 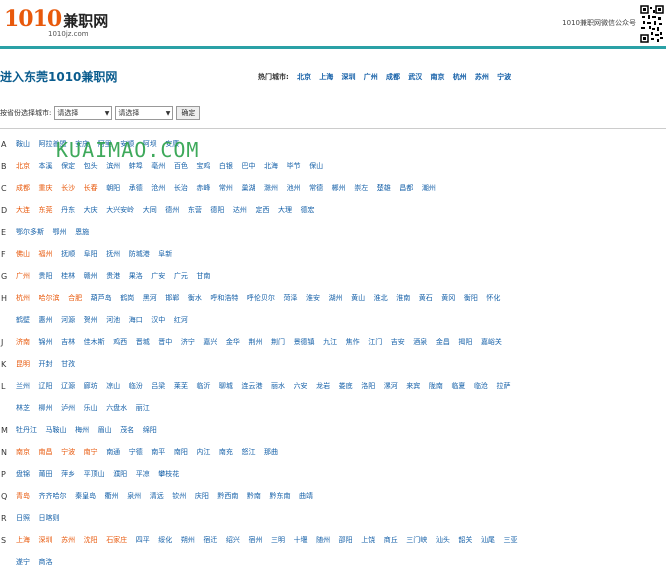 I want to click on city-link: 定西, so click(x=262, y=210).